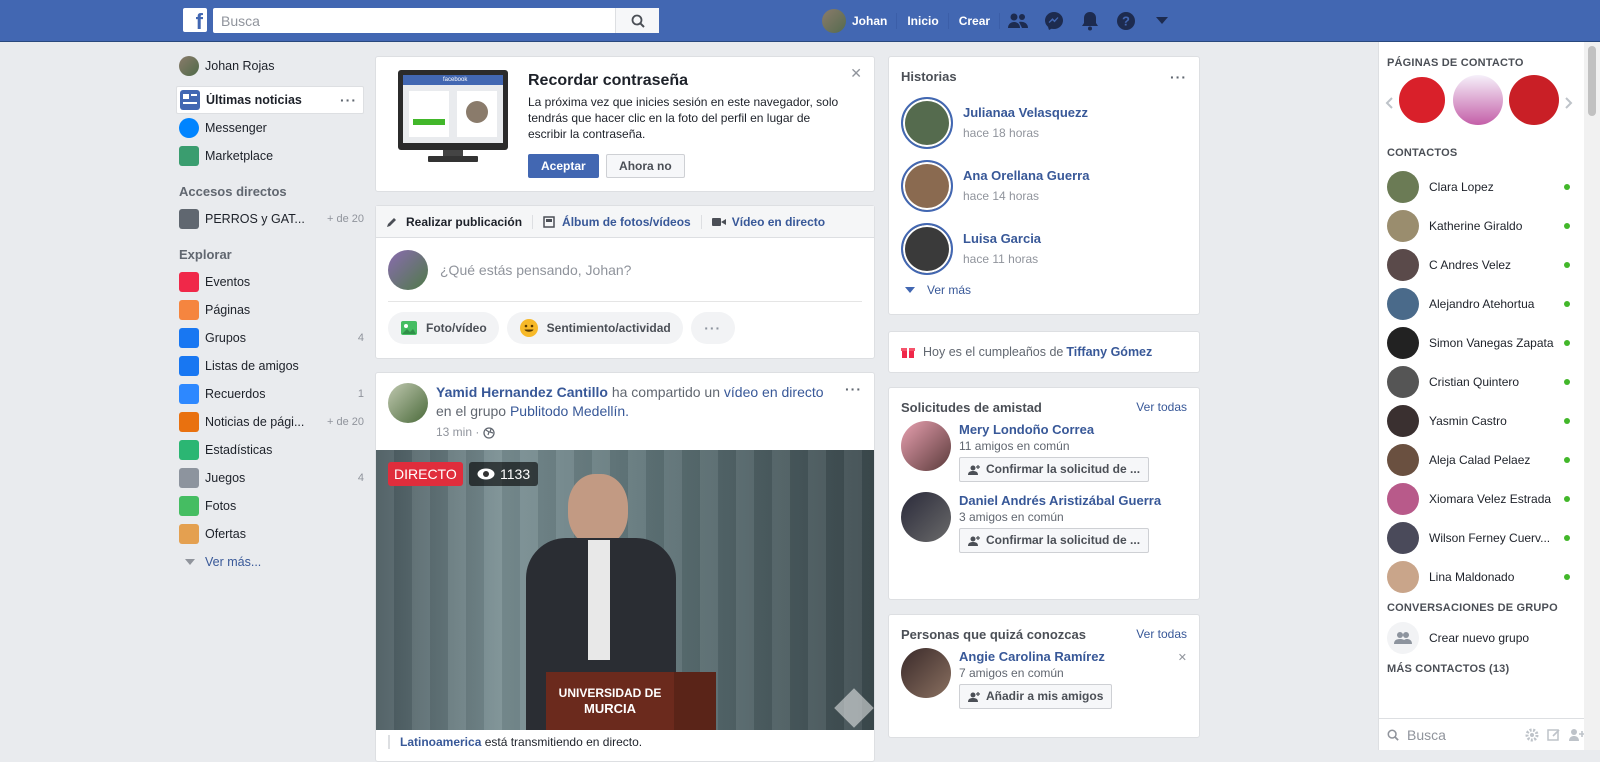  What do you see at coordinates (1577, 735) in the screenshot?
I see `new-group-icon` at bounding box center [1577, 735].